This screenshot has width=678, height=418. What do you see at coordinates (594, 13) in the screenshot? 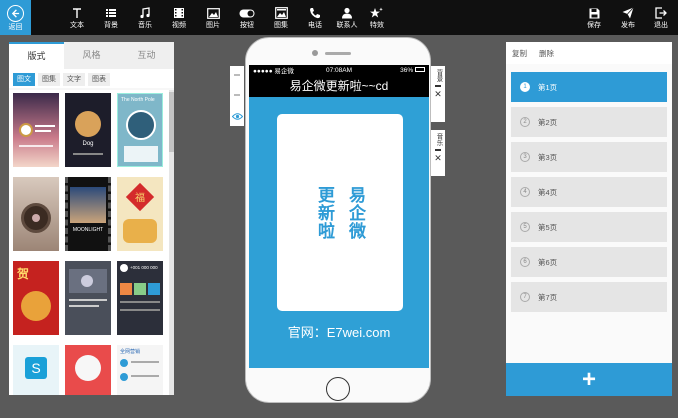
I see `save-icon` at bounding box center [594, 13].